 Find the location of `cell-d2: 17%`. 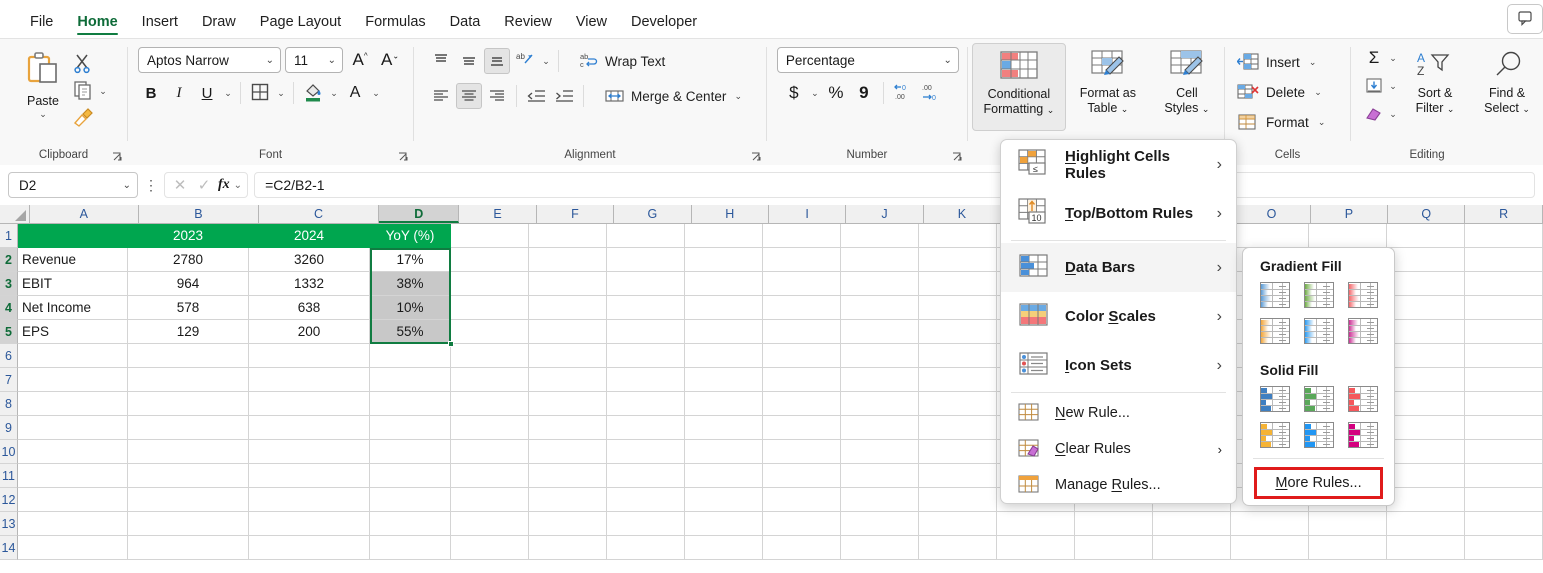

cell-d2: 17% is located at coordinates (410, 260).